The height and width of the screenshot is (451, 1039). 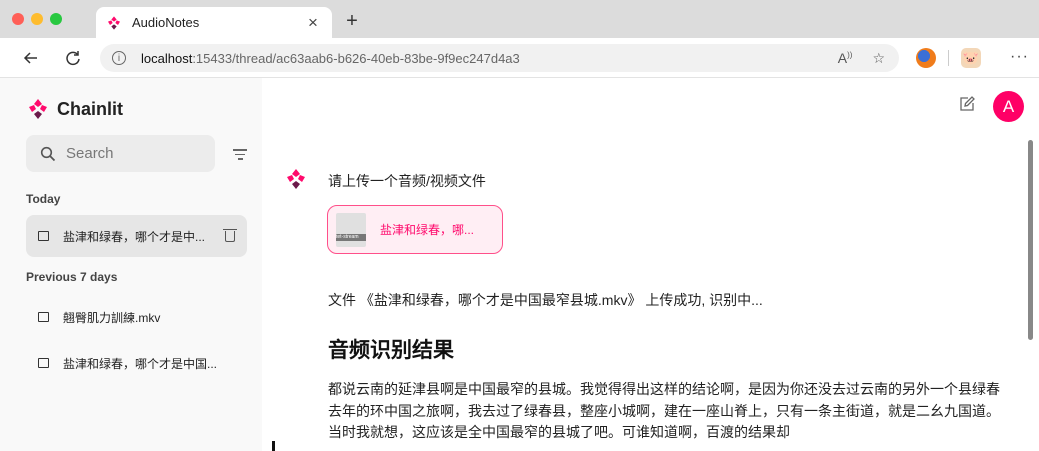 What do you see at coordinates (18, 19) in the screenshot?
I see `close-window-button` at bounding box center [18, 19].